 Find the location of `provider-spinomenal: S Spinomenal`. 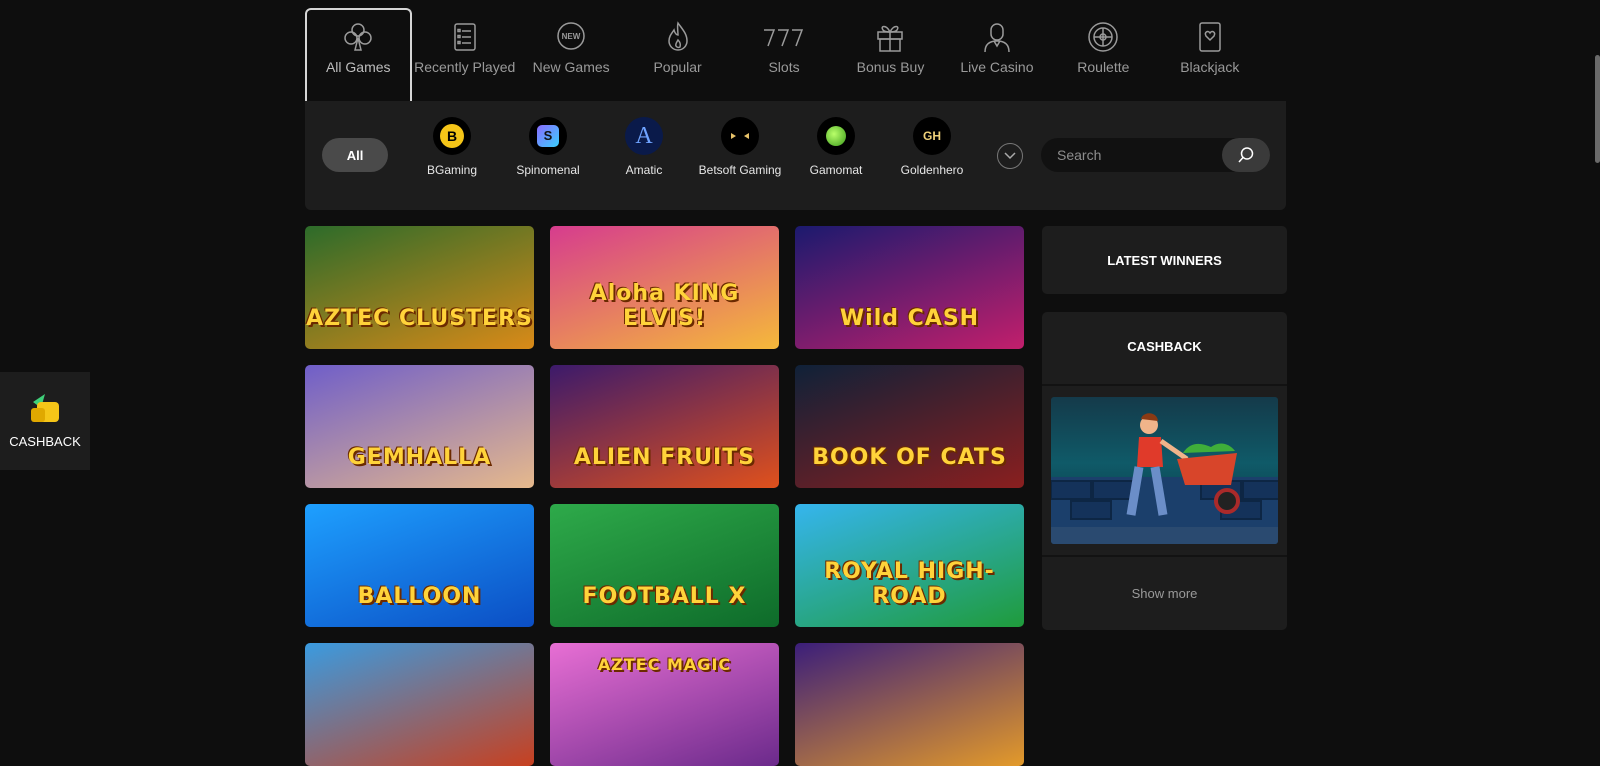

provider-spinomenal: S Spinomenal is located at coordinates (548, 147).